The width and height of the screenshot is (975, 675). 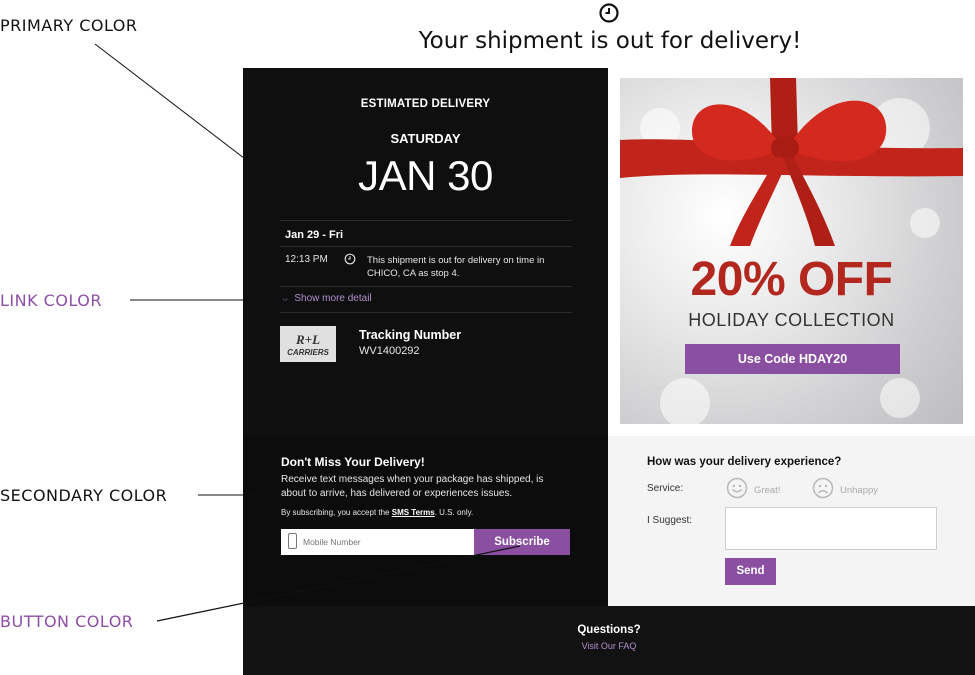 What do you see at coordinates (307, 339) in the screenshot?
I see `svg-text: R+L` at bounding box center [307, 339].